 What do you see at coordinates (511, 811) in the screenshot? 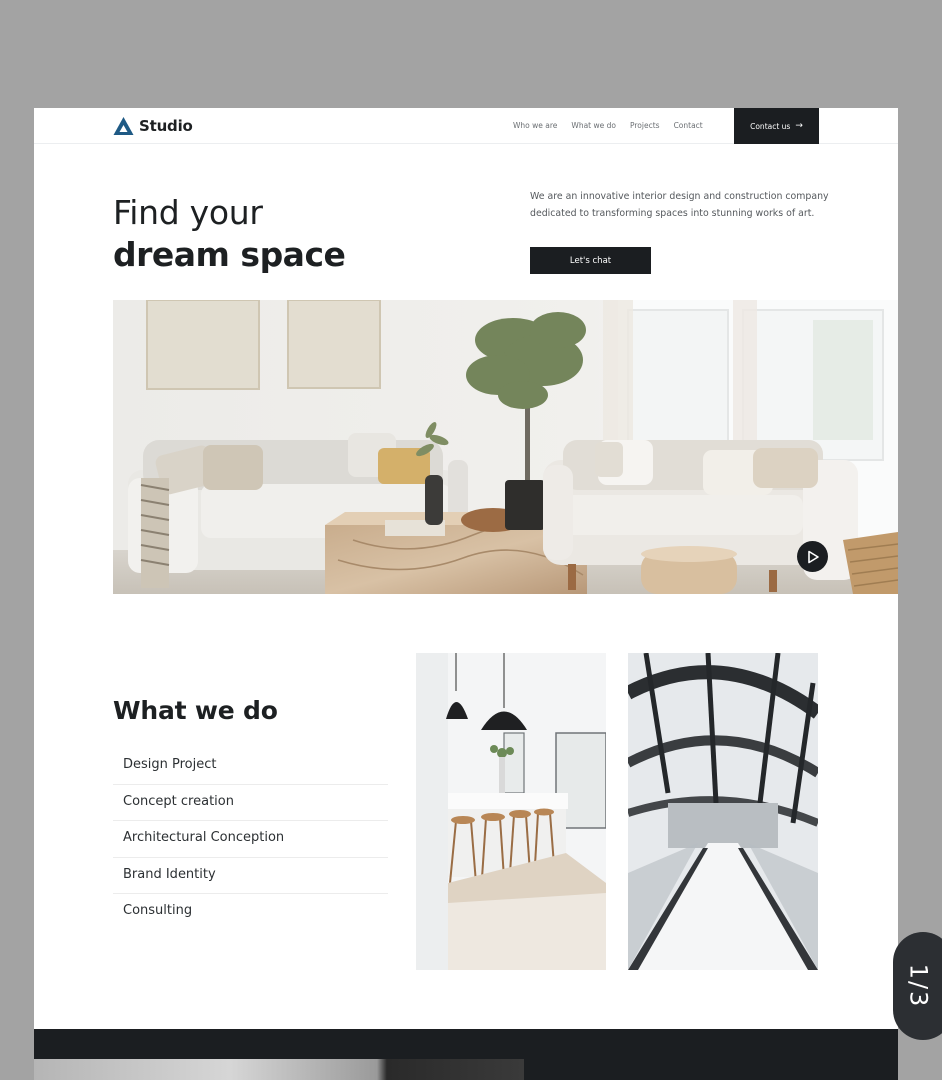
I see `kitchen-interior-image` at bounding box center [511, 811].